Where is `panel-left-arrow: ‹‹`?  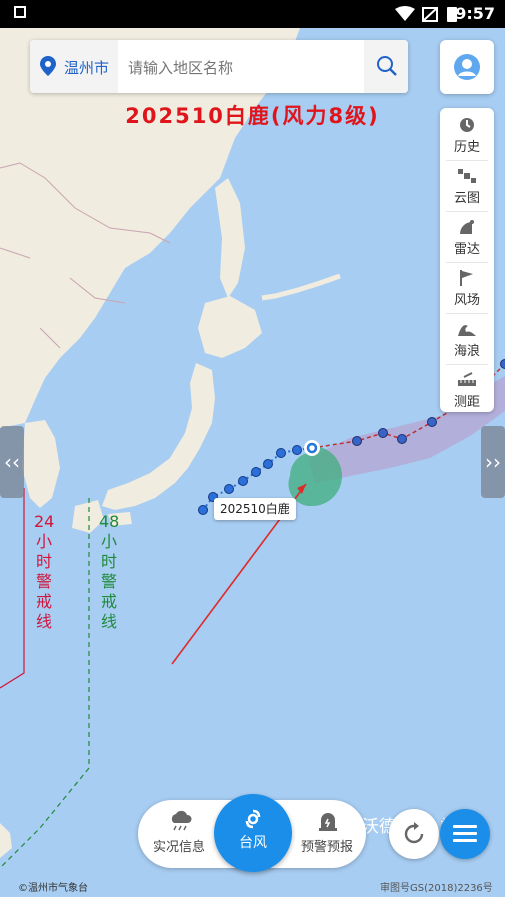 panel-left-arrow: ‹‹ is located at coordinates (12, 462).